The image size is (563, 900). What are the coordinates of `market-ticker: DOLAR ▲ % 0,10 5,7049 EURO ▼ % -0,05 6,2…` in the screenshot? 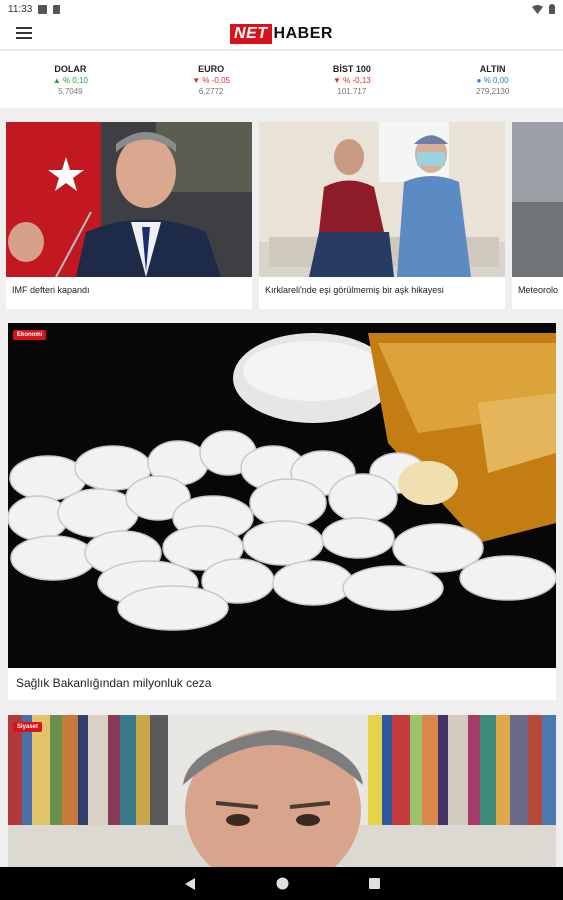 It's located at (281, 79).